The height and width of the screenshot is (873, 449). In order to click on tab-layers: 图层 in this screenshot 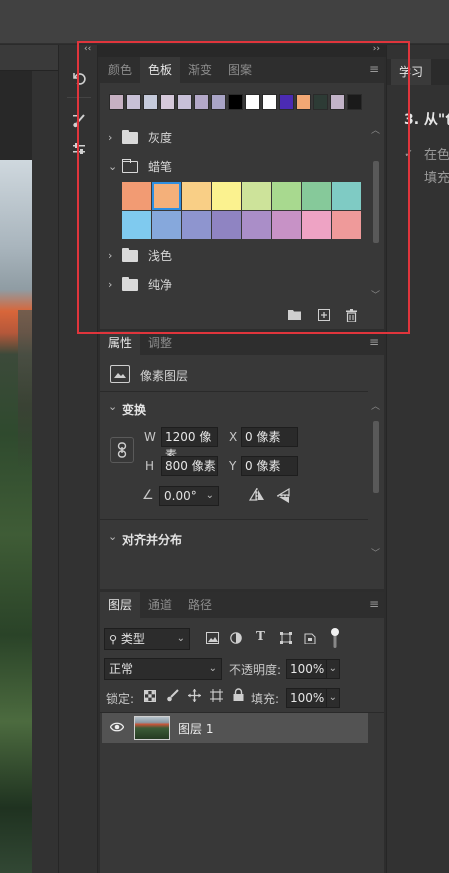, I will do `click(120, 605)`.